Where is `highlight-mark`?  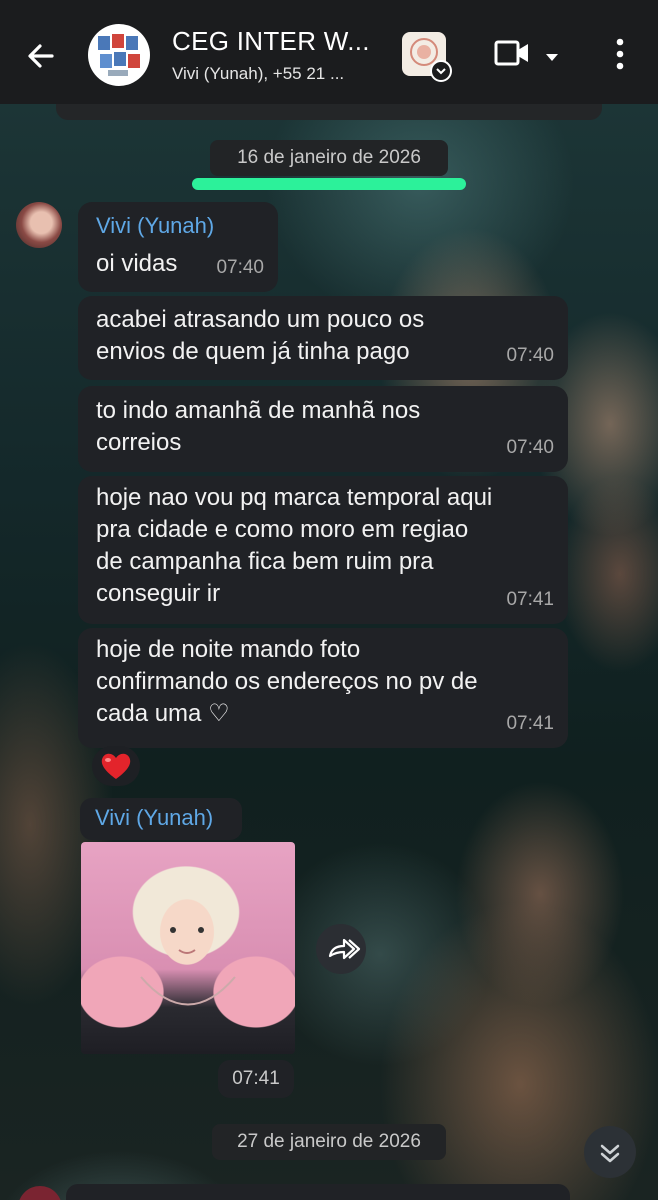 highlight-mark is located at coordinates (329, 184).